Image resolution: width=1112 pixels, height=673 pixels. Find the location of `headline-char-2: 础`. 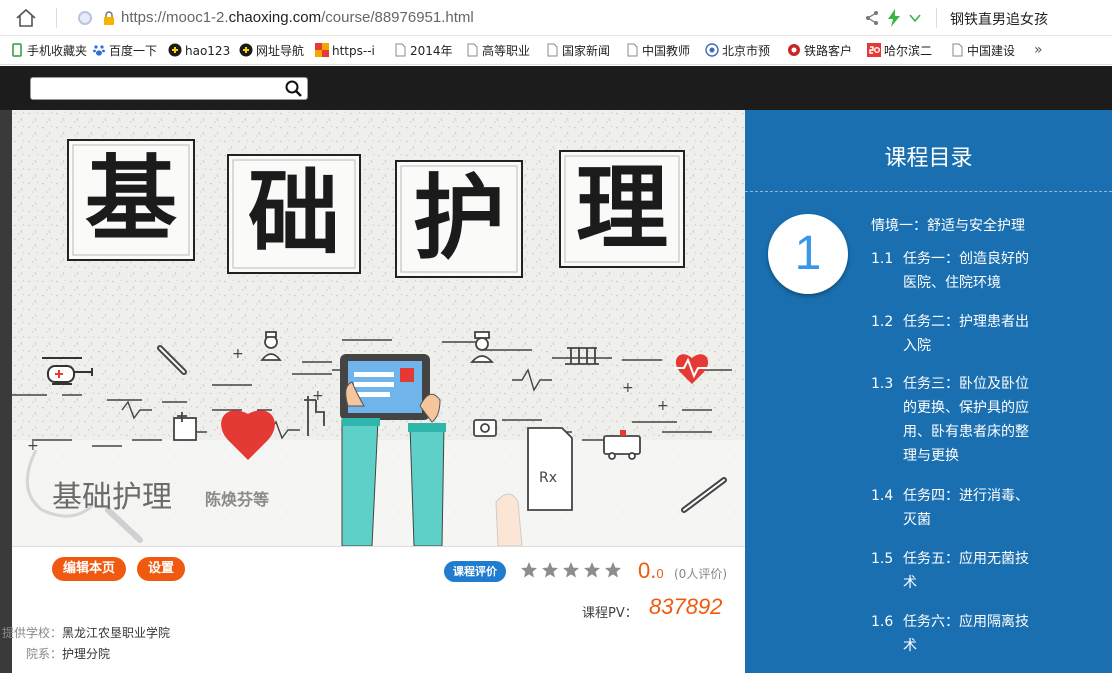

headline-char-2: 础 is located at coordinates (293, 213).